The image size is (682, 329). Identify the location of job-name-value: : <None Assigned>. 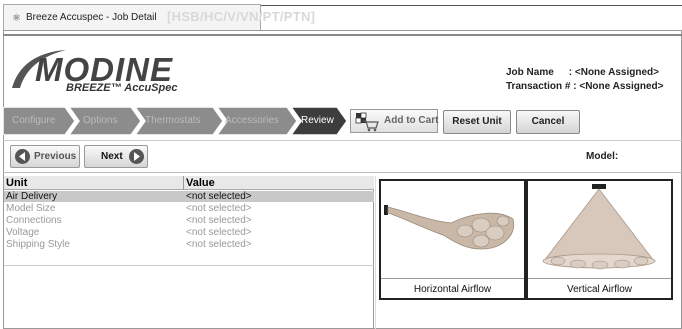
(613, 72).